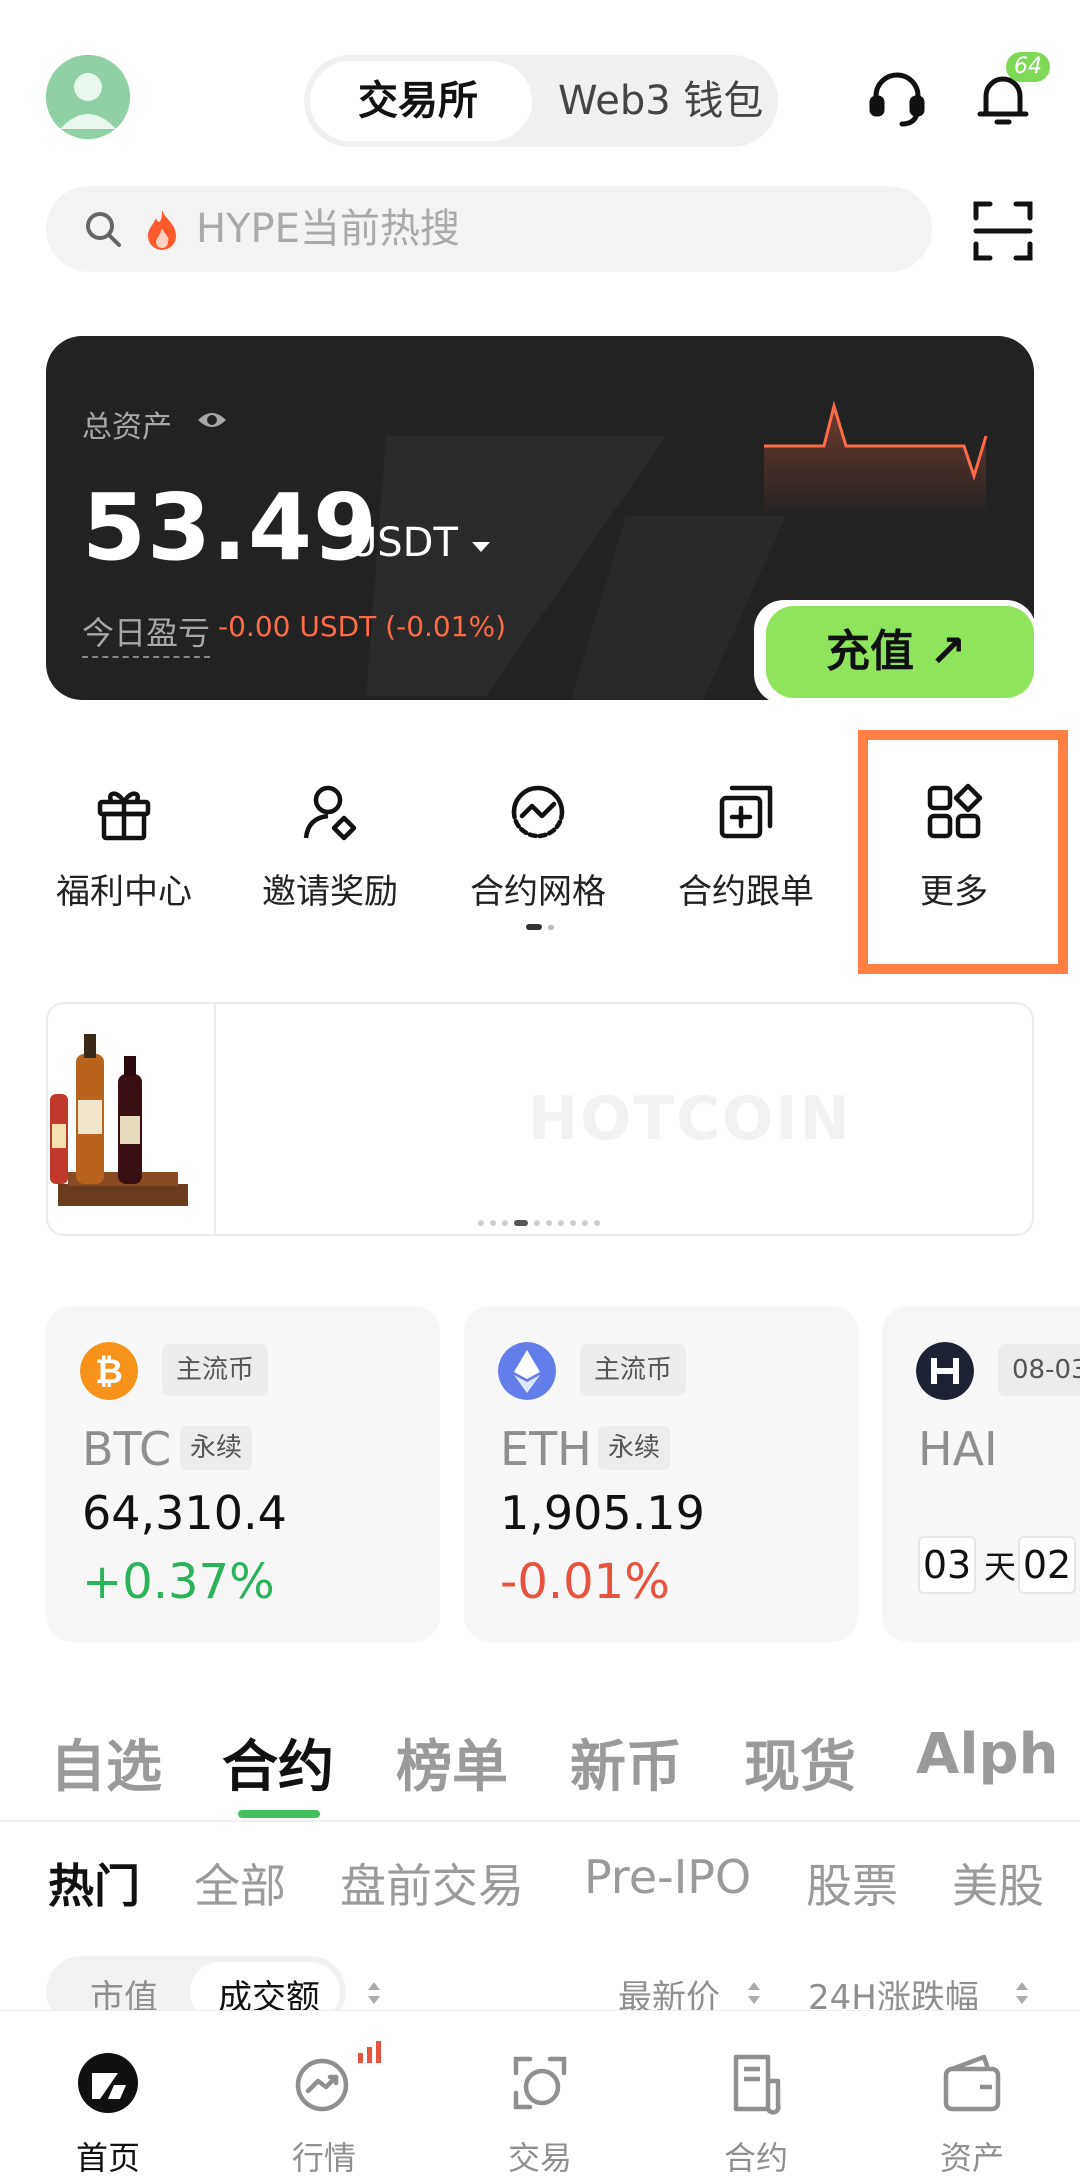 The width and height of the screenshot is (1080, 2178). Describe the element at coordinates (328, 229) in the screenshot. I see `search-placeholder: HYPE当前热搜` at that location.